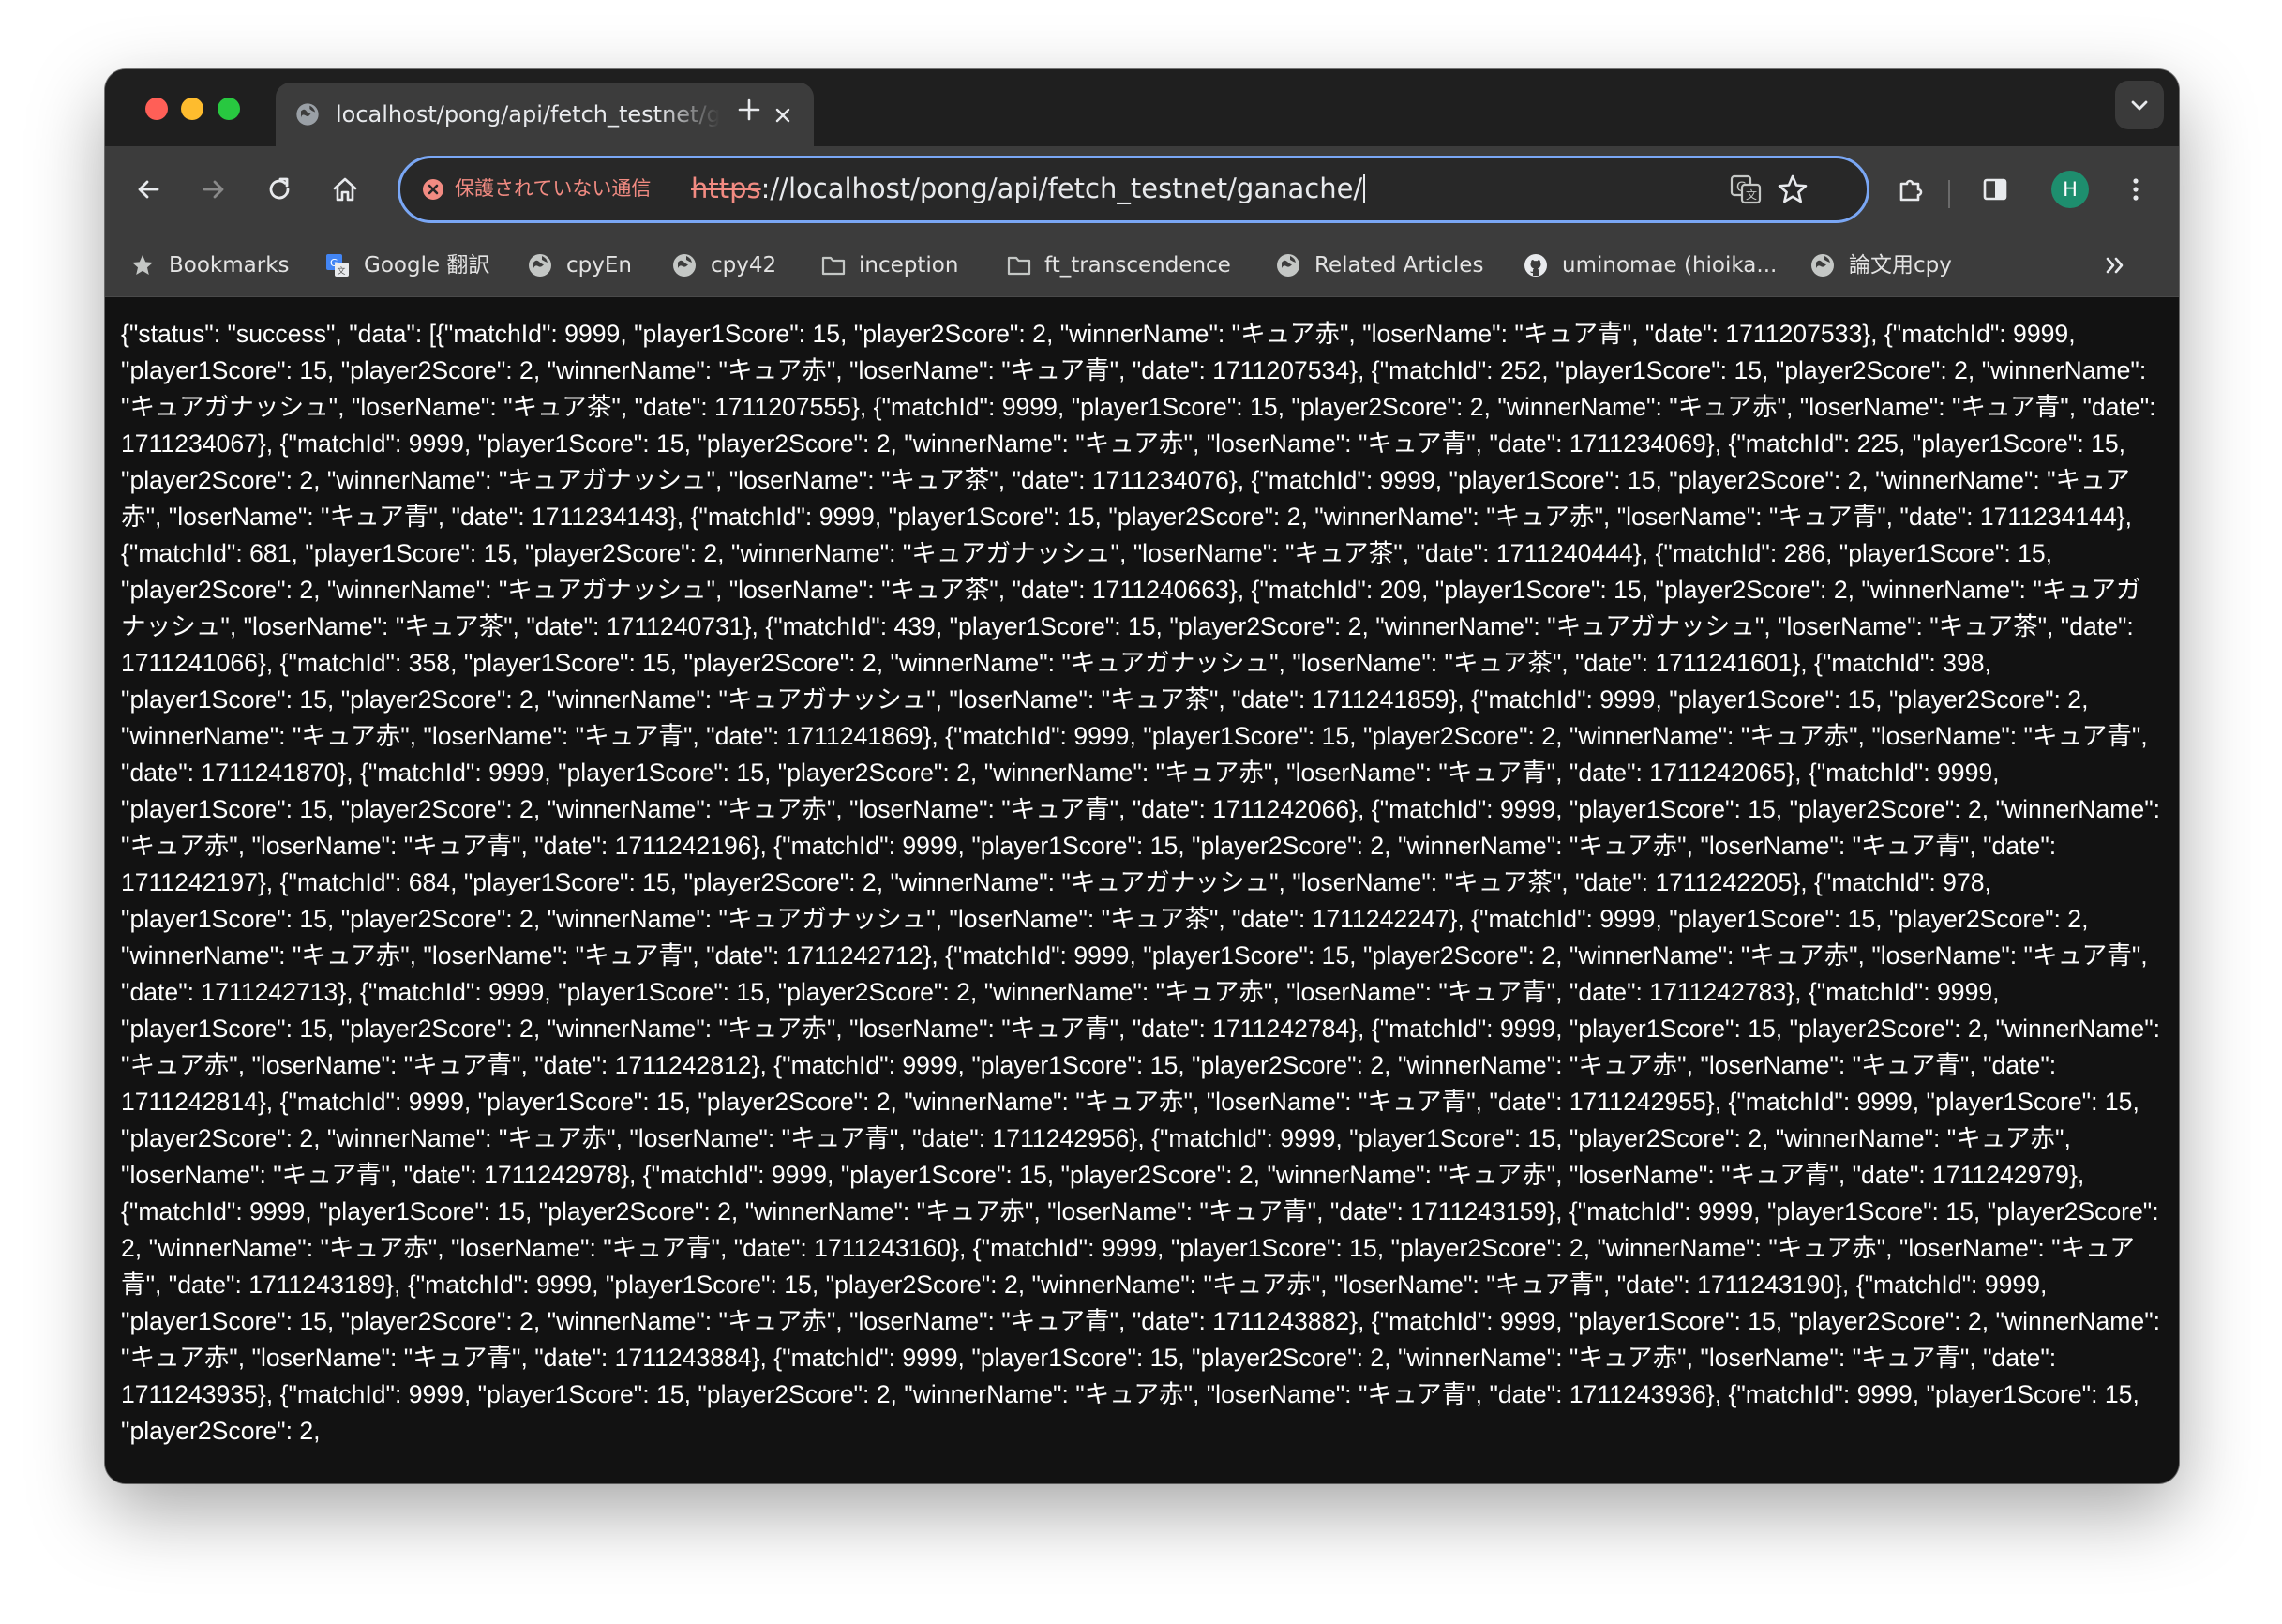 This screenshot has width=2282, height=1624. I want to click on github-icon, so click(1535, 265).